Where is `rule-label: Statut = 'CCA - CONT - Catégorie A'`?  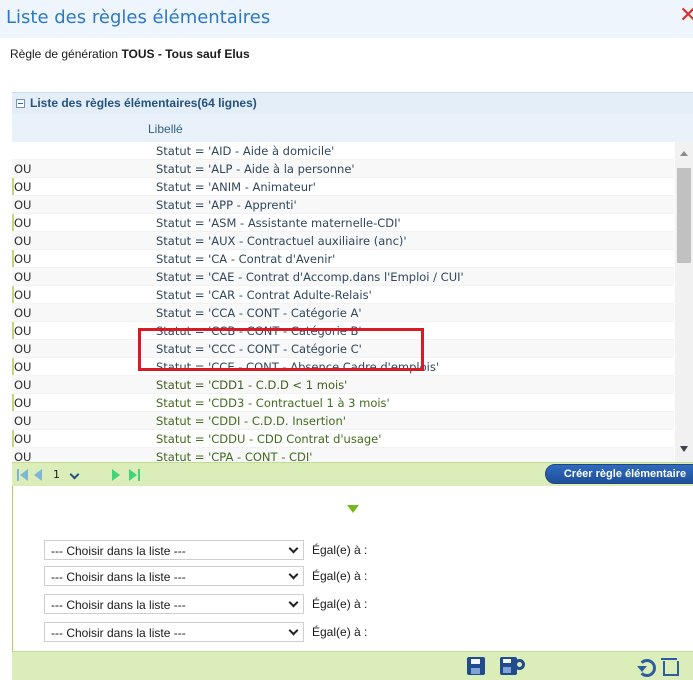
rule-label: Statut = 'CCA - CONT - Catégorie A' is located at coordinates (259, 313).